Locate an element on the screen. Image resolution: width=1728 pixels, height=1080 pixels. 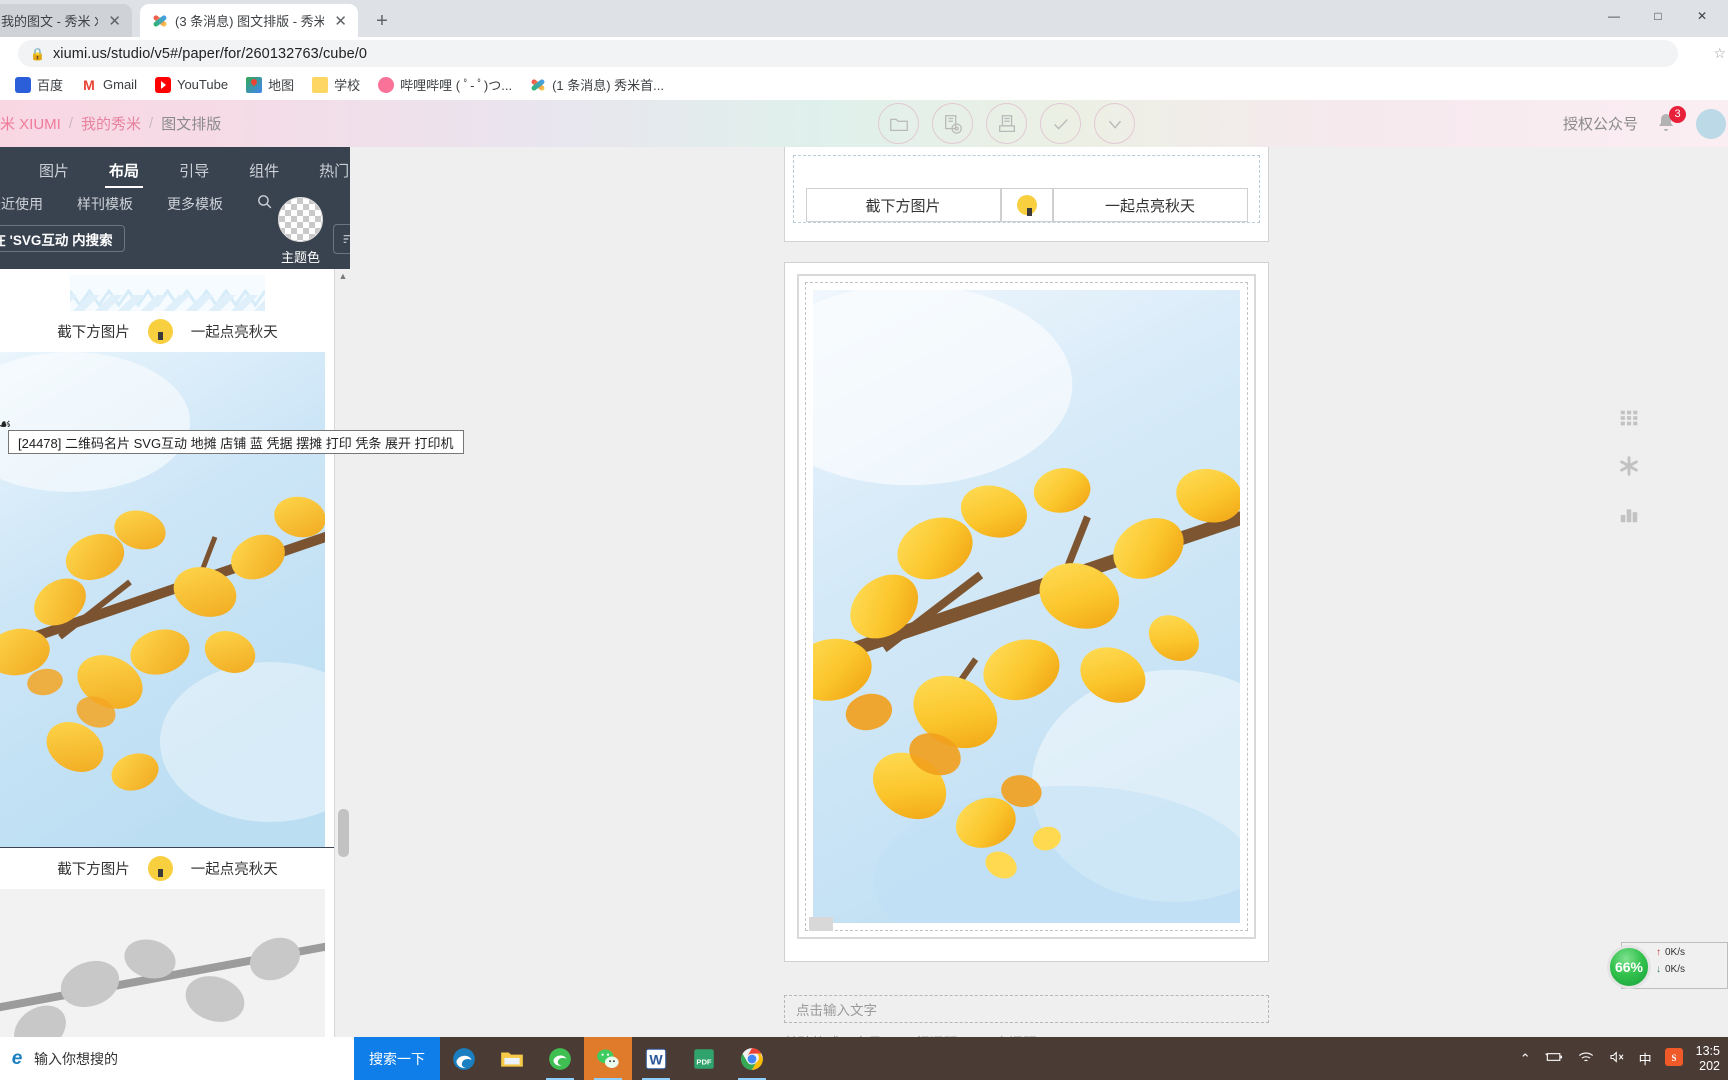
taskbar-search: e 输入你想搜的 搜索一下 is located at coordinates (220, 1058).